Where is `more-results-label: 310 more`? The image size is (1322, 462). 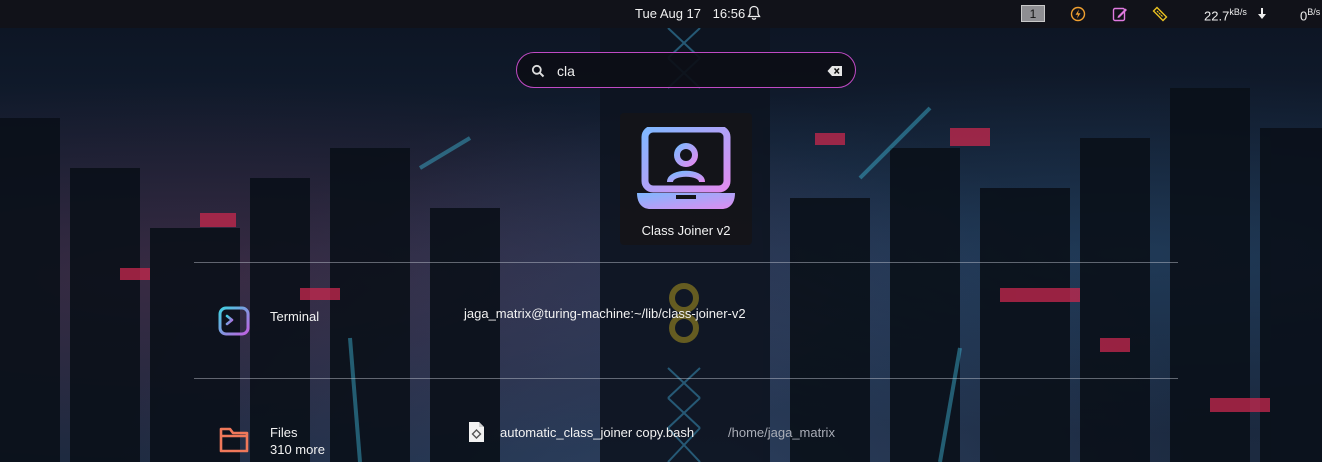
more-results-label: 310 more is located at coordinates (297, 449).